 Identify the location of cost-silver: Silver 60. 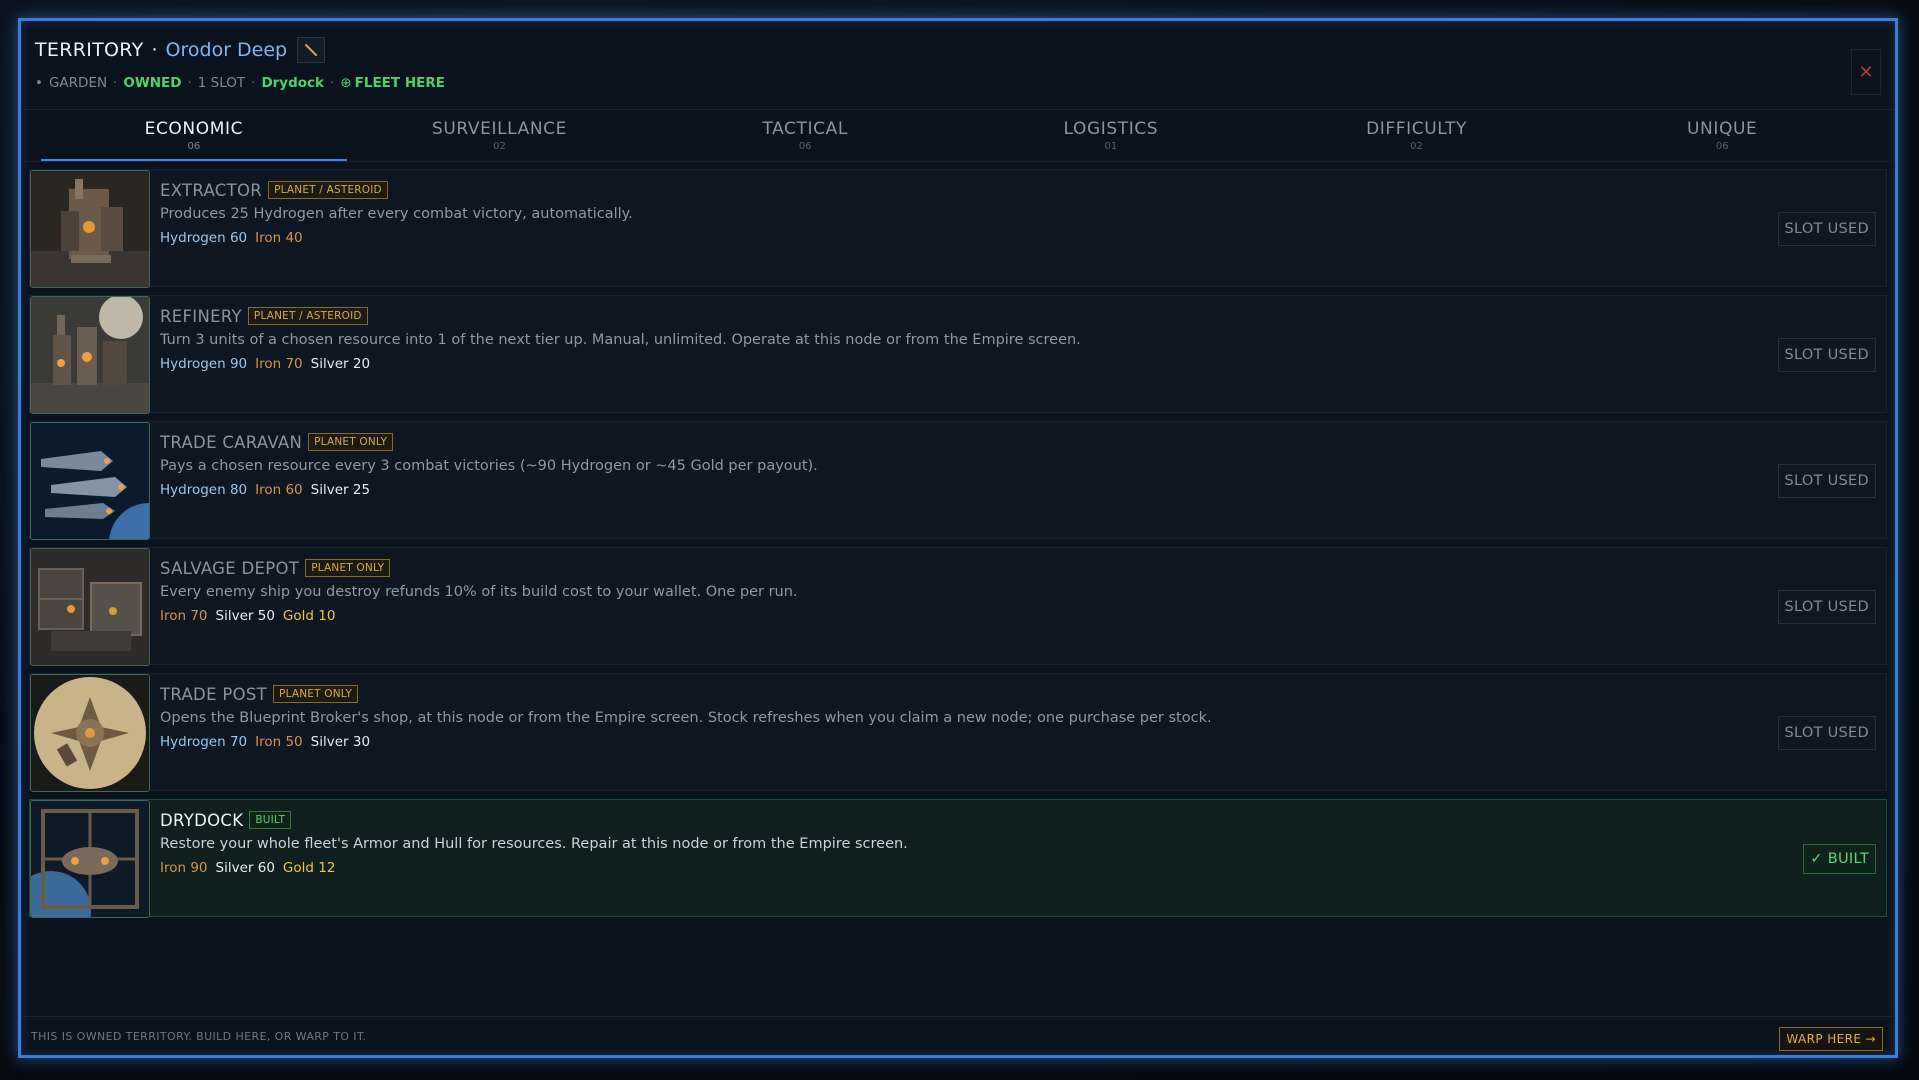
(245, 868).